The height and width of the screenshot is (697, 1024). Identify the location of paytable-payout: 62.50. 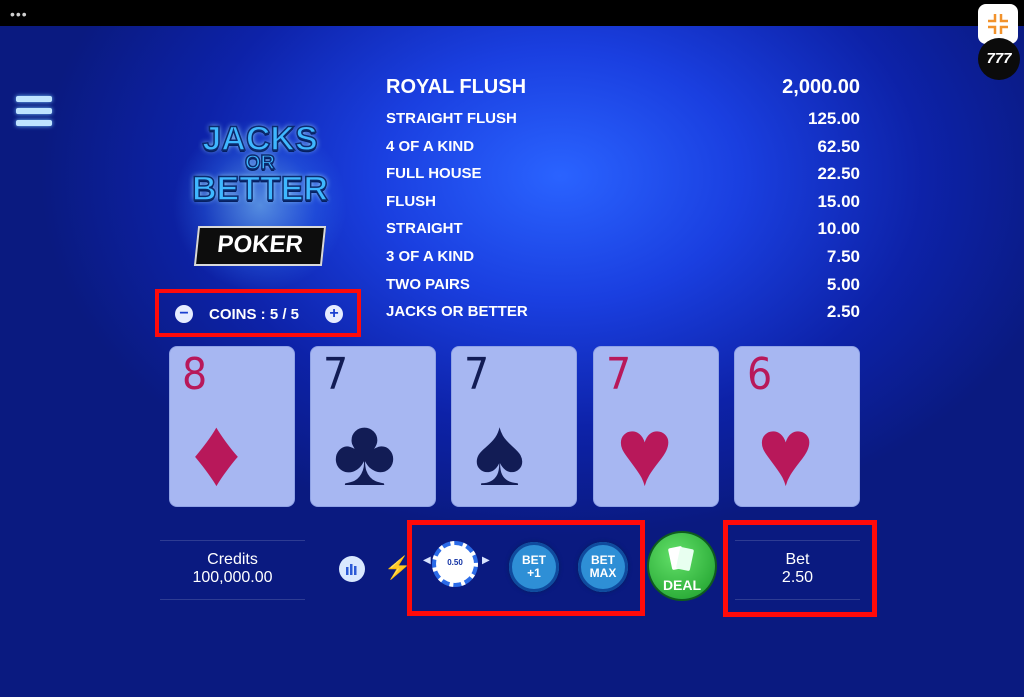
(838, 146).